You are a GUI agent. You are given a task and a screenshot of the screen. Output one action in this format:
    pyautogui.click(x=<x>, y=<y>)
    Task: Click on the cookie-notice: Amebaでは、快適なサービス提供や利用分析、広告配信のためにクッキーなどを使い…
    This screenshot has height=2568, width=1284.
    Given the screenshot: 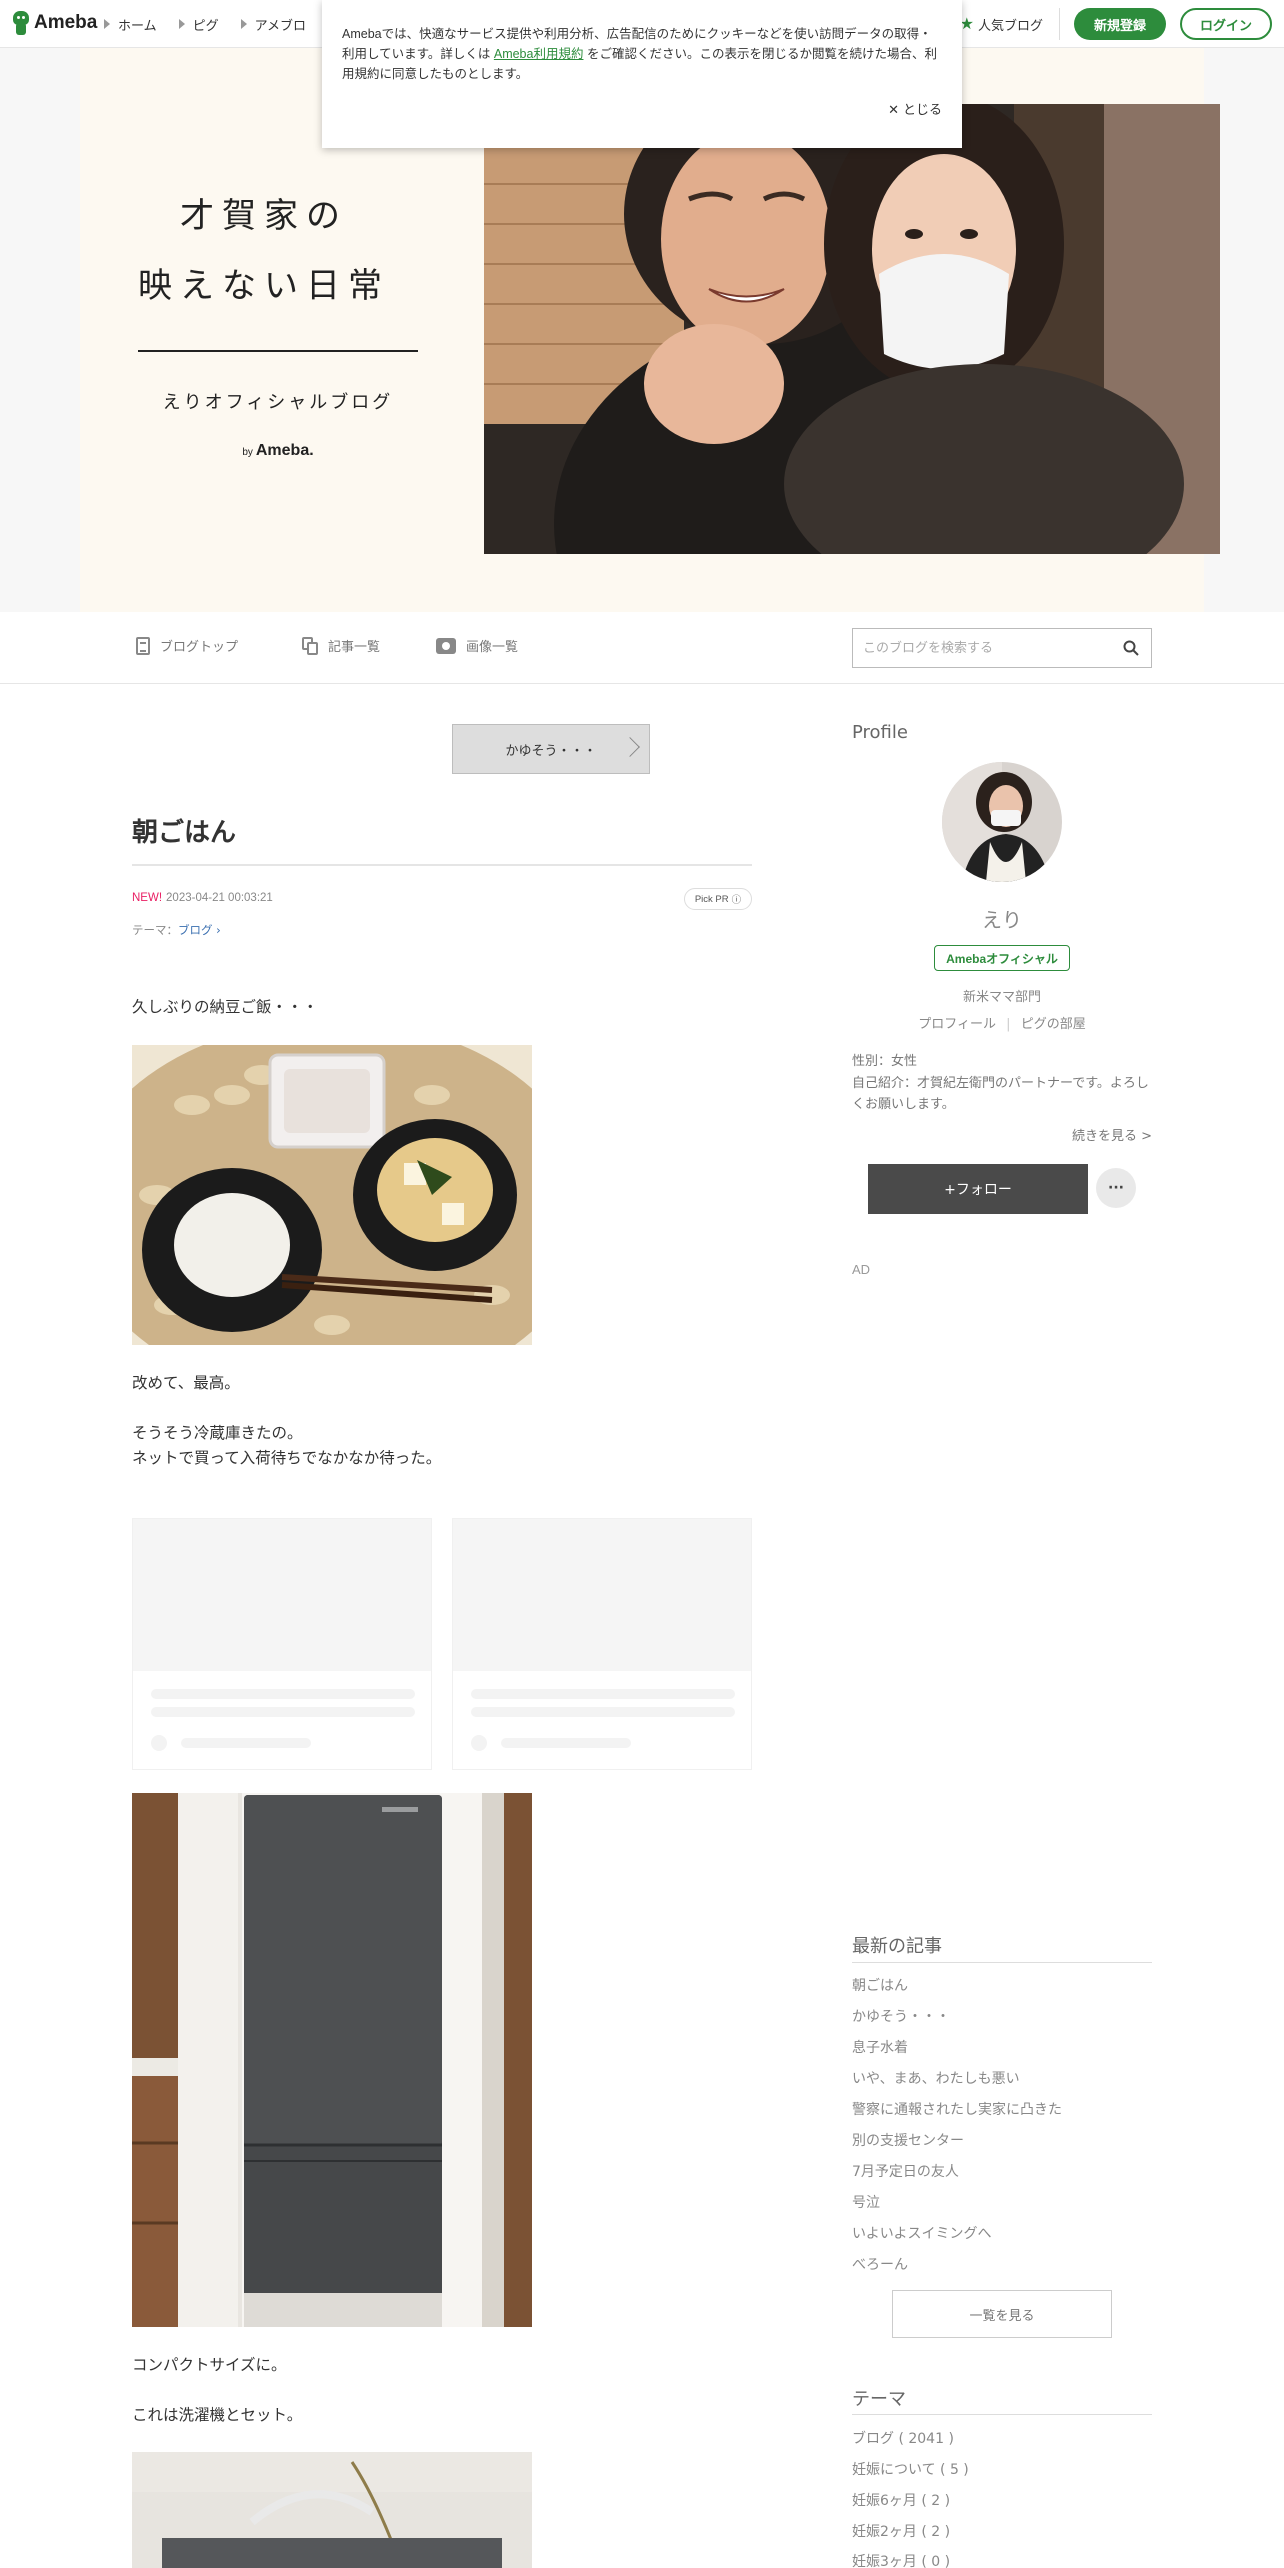 What is the action you would take?
    pyautogui.click(x=642, y=74)
    